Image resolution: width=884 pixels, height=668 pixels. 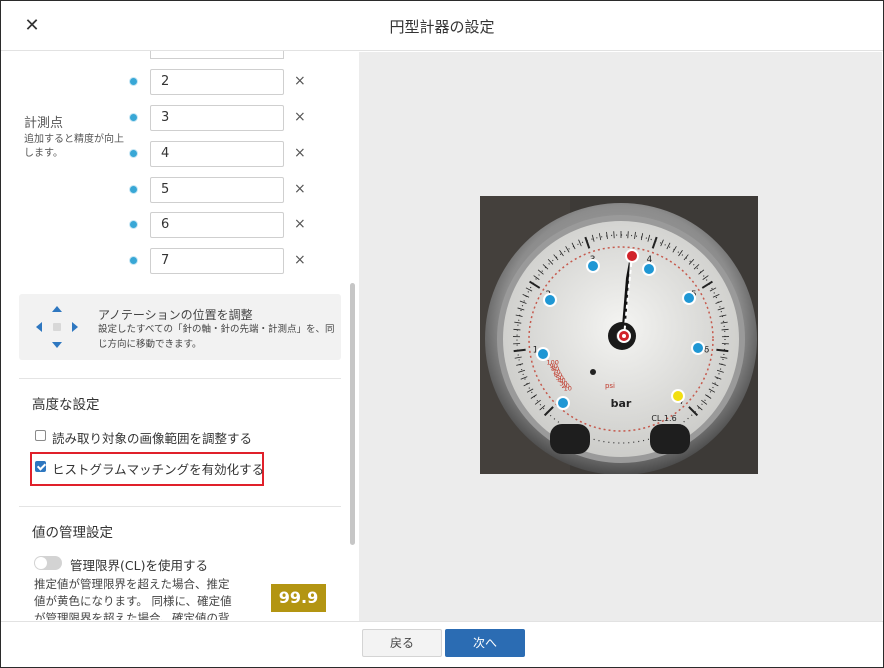 What do you see at coordinates (663, 418) in the screenshot?
I see `gauge-class-label: CL 1.6` at bounding box center [663, 418].